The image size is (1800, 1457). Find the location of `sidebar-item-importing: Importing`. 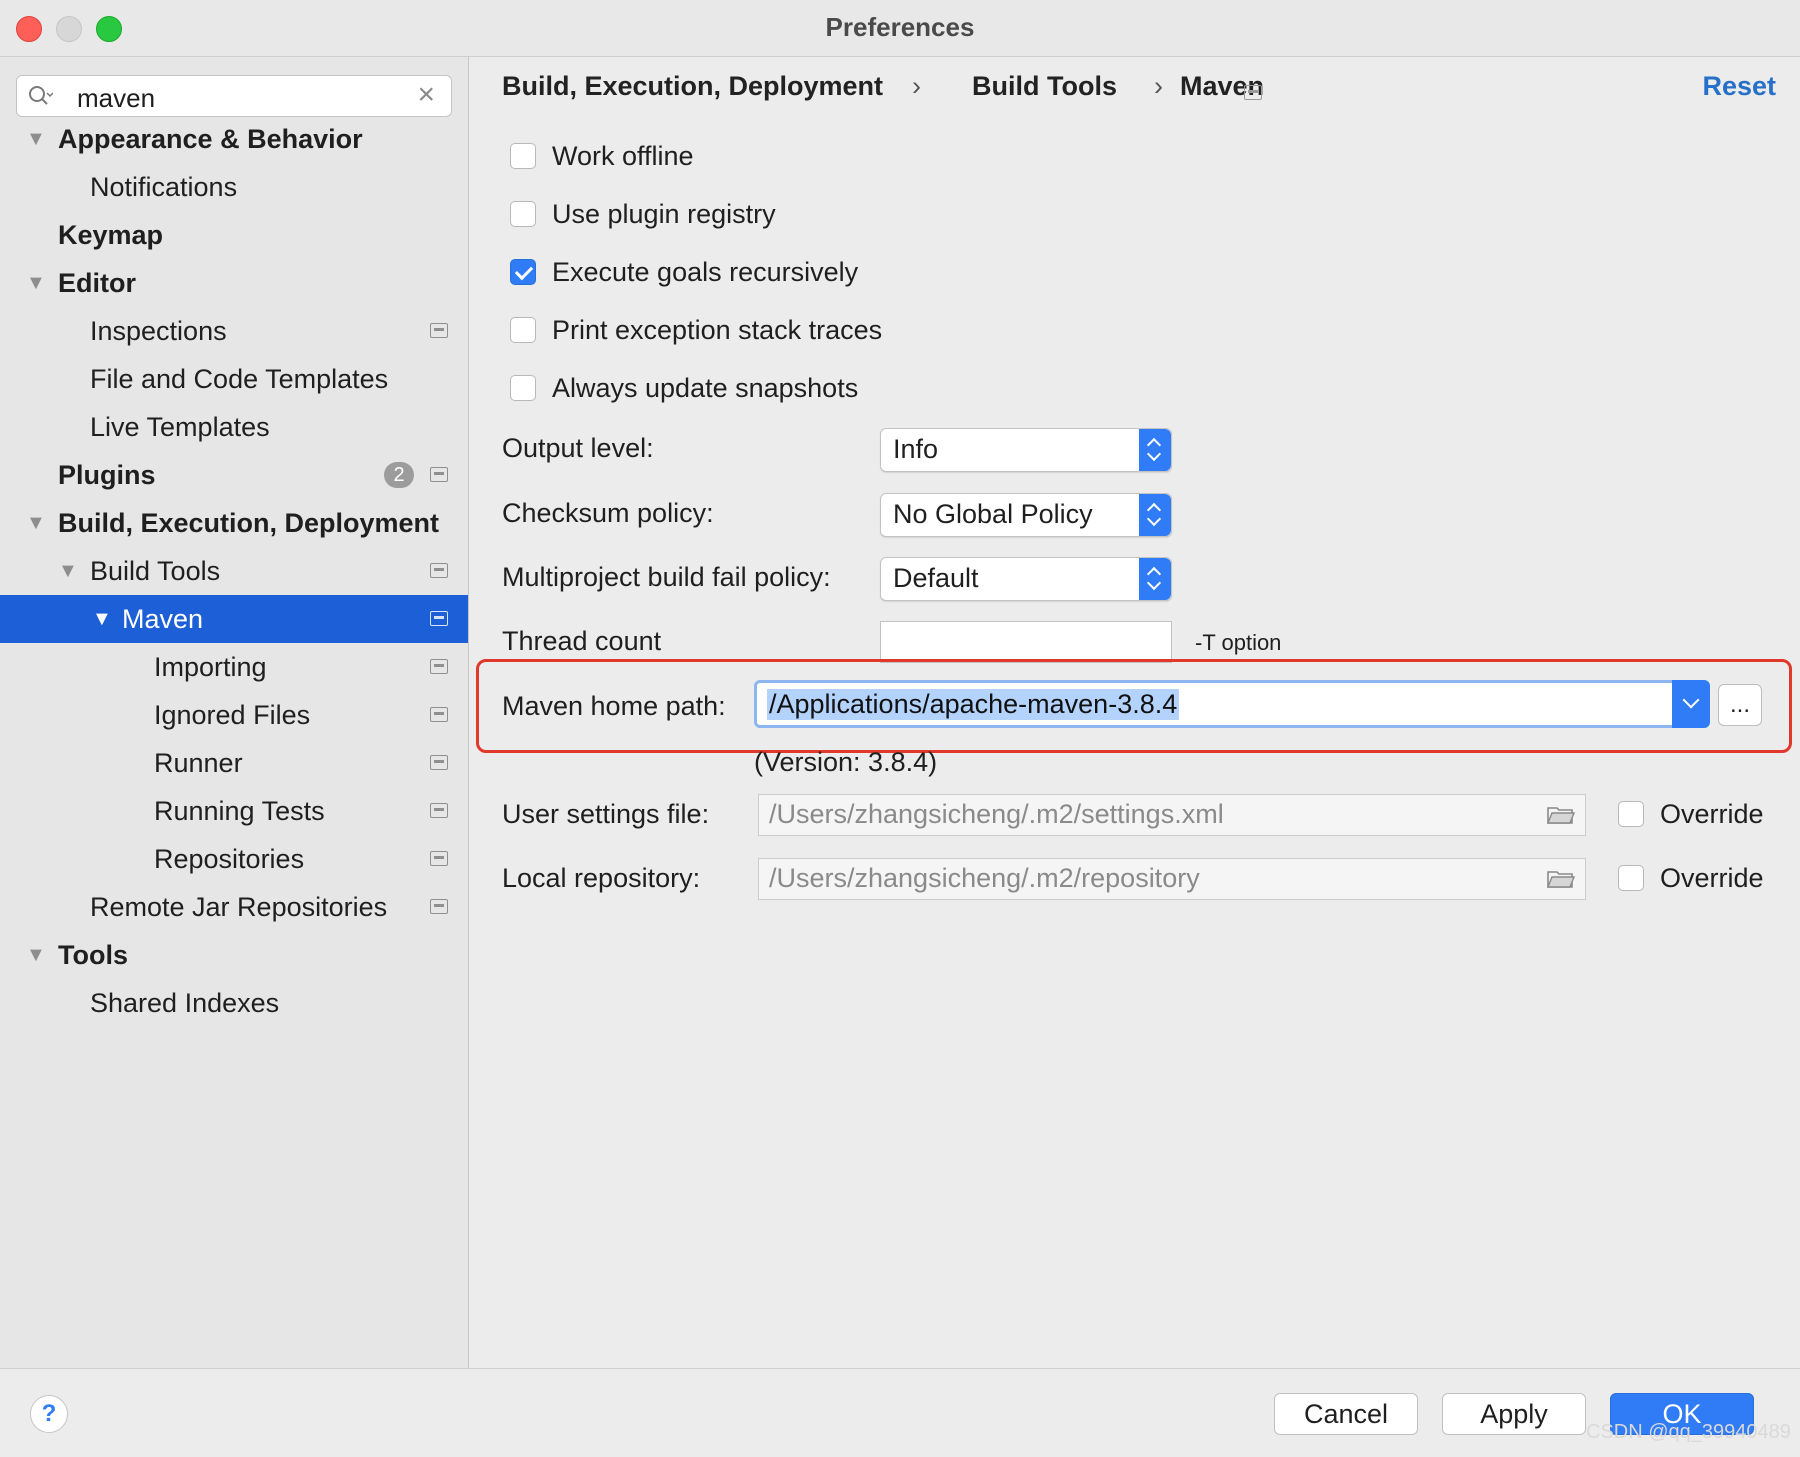

sidebar-item-importing: Importing is located at coordinates (234, 667).